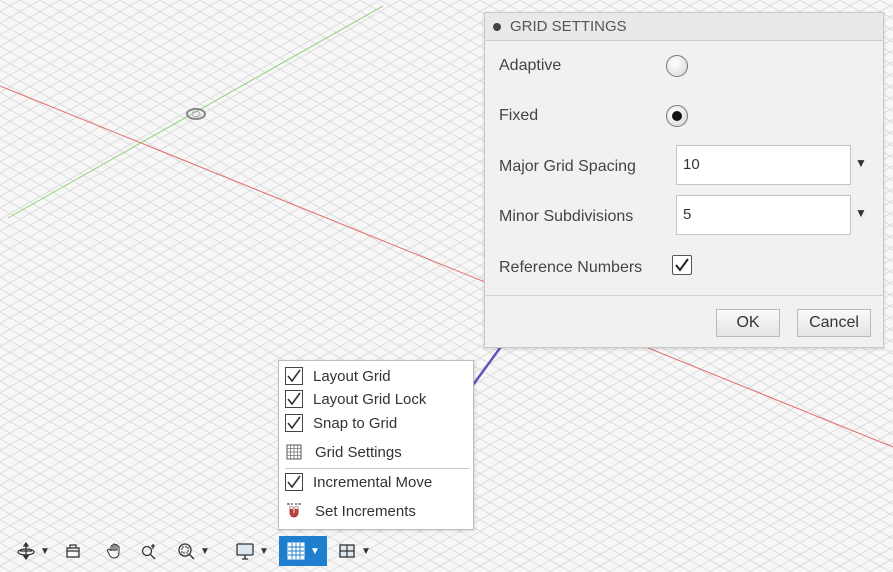  What do you see at coordinates (748, 323) in the screenshot?
I see `ok-button: OK` at bounding box center [748, 323].